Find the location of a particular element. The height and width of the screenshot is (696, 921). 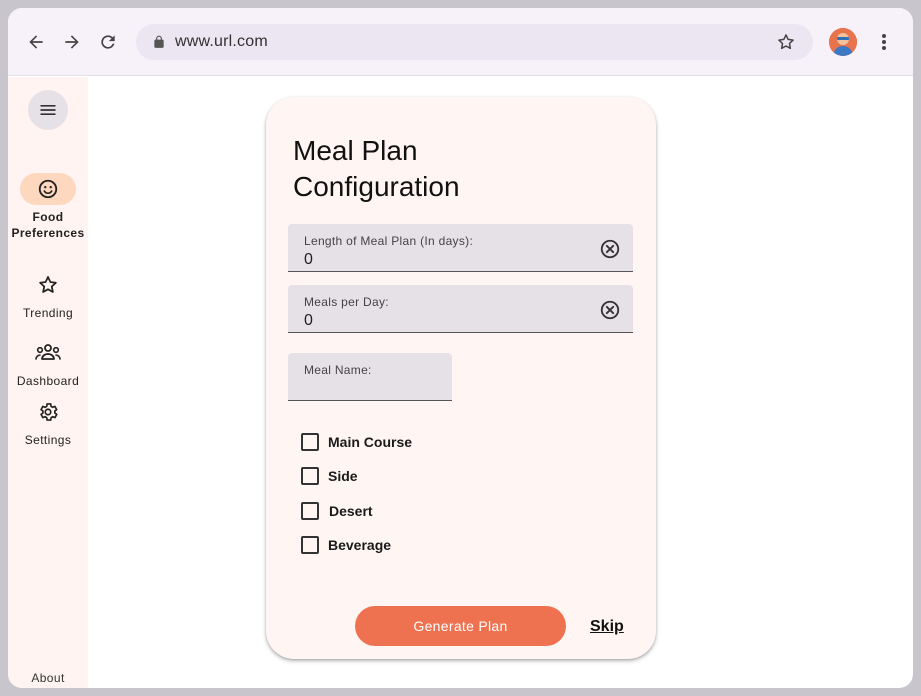

skip-link: Skip is located at coordinates (607, 627).